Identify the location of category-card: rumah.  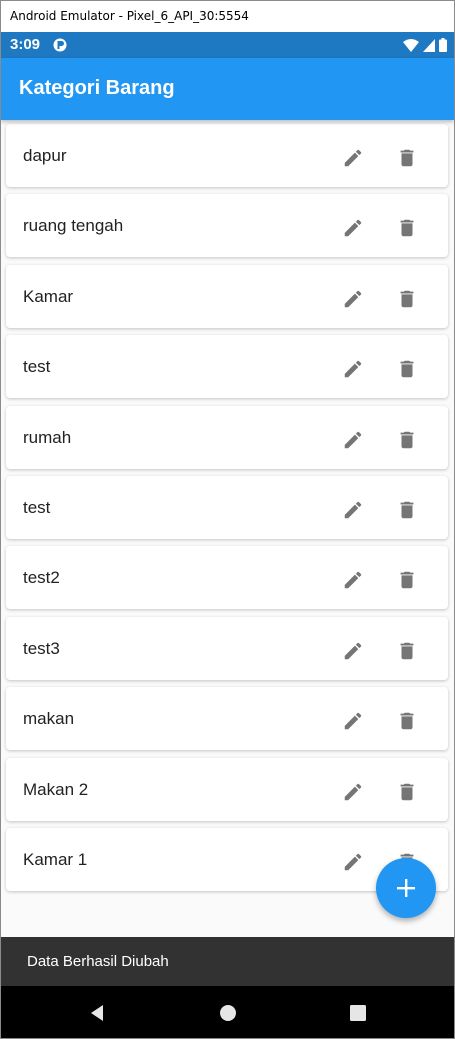
(227, 437).